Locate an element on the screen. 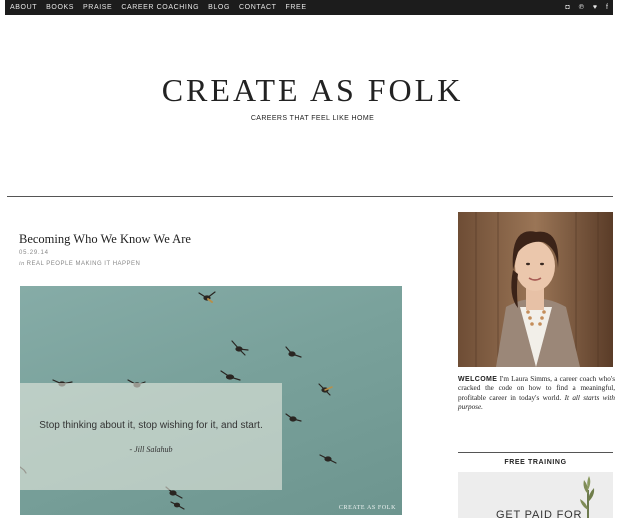 The image size is (625, 518). site-title: CREATE AS FOLK is located at coordinates (312, 90).